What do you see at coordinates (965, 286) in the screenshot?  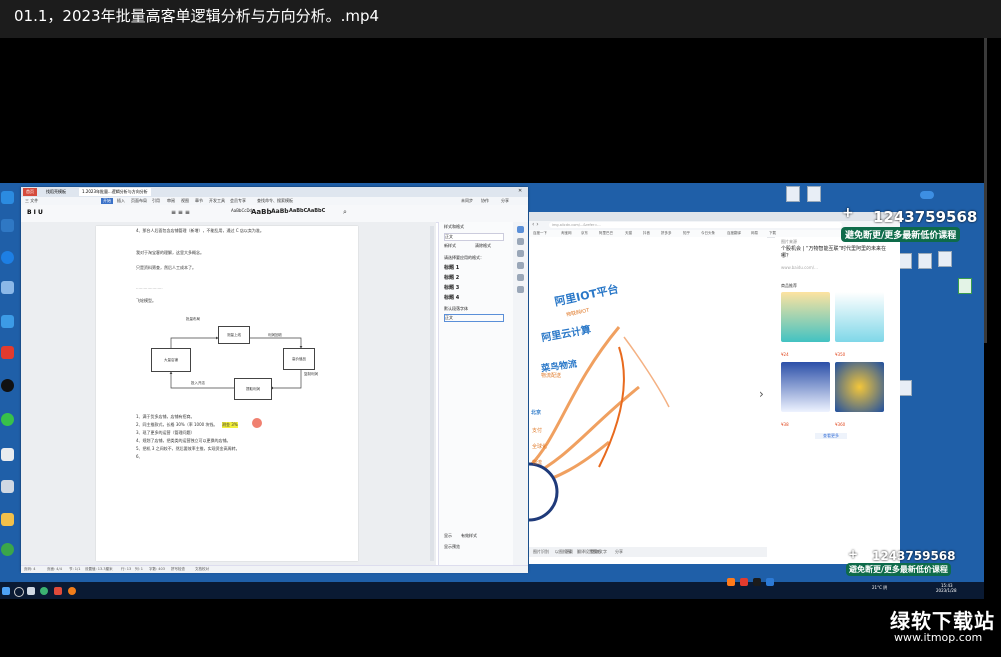 I see `excel-file-icon` at bounding box center [965, 286].